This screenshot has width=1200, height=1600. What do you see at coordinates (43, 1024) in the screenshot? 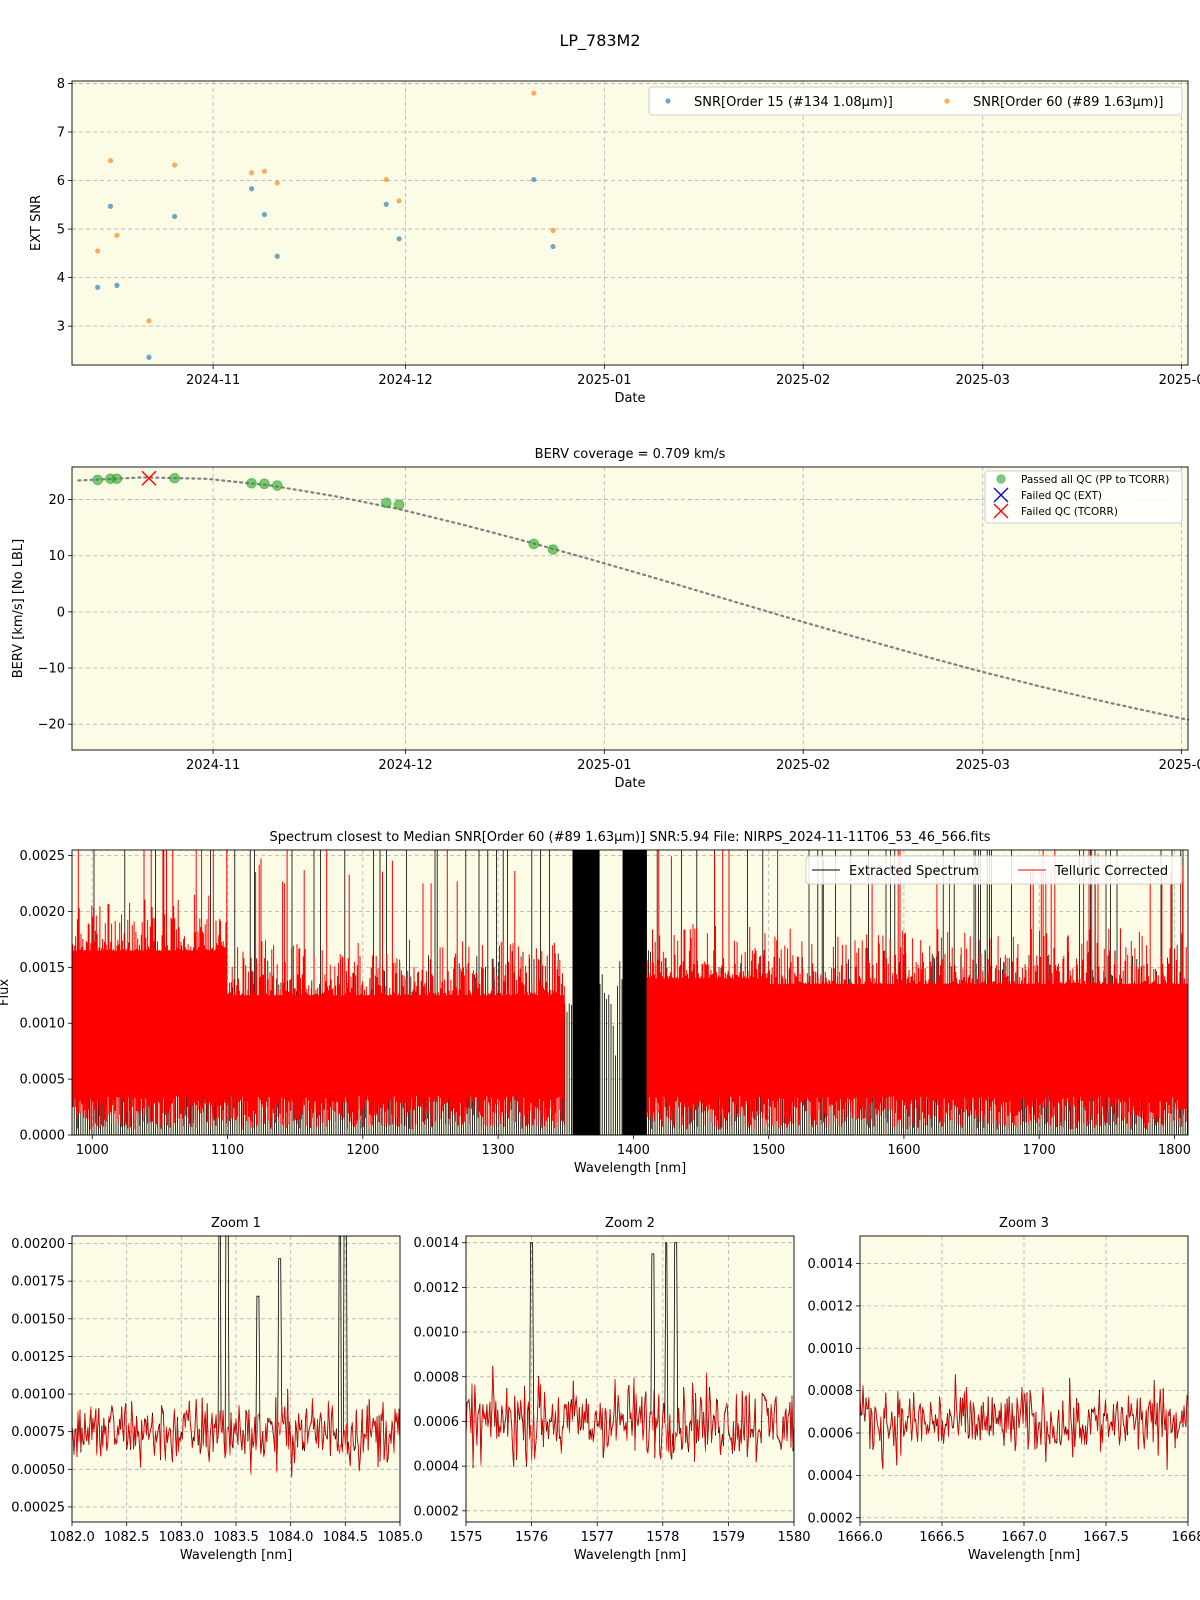
I see `spectrum-y-tick-label: 0.0010` at bounding box center [43, 1024].